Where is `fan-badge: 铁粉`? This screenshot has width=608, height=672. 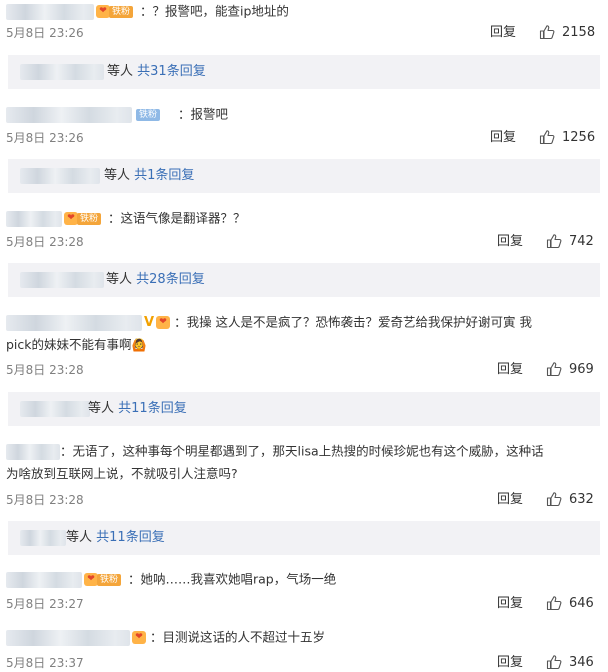 fan-badge: 铁粉 is located at coordinates (156, 114).